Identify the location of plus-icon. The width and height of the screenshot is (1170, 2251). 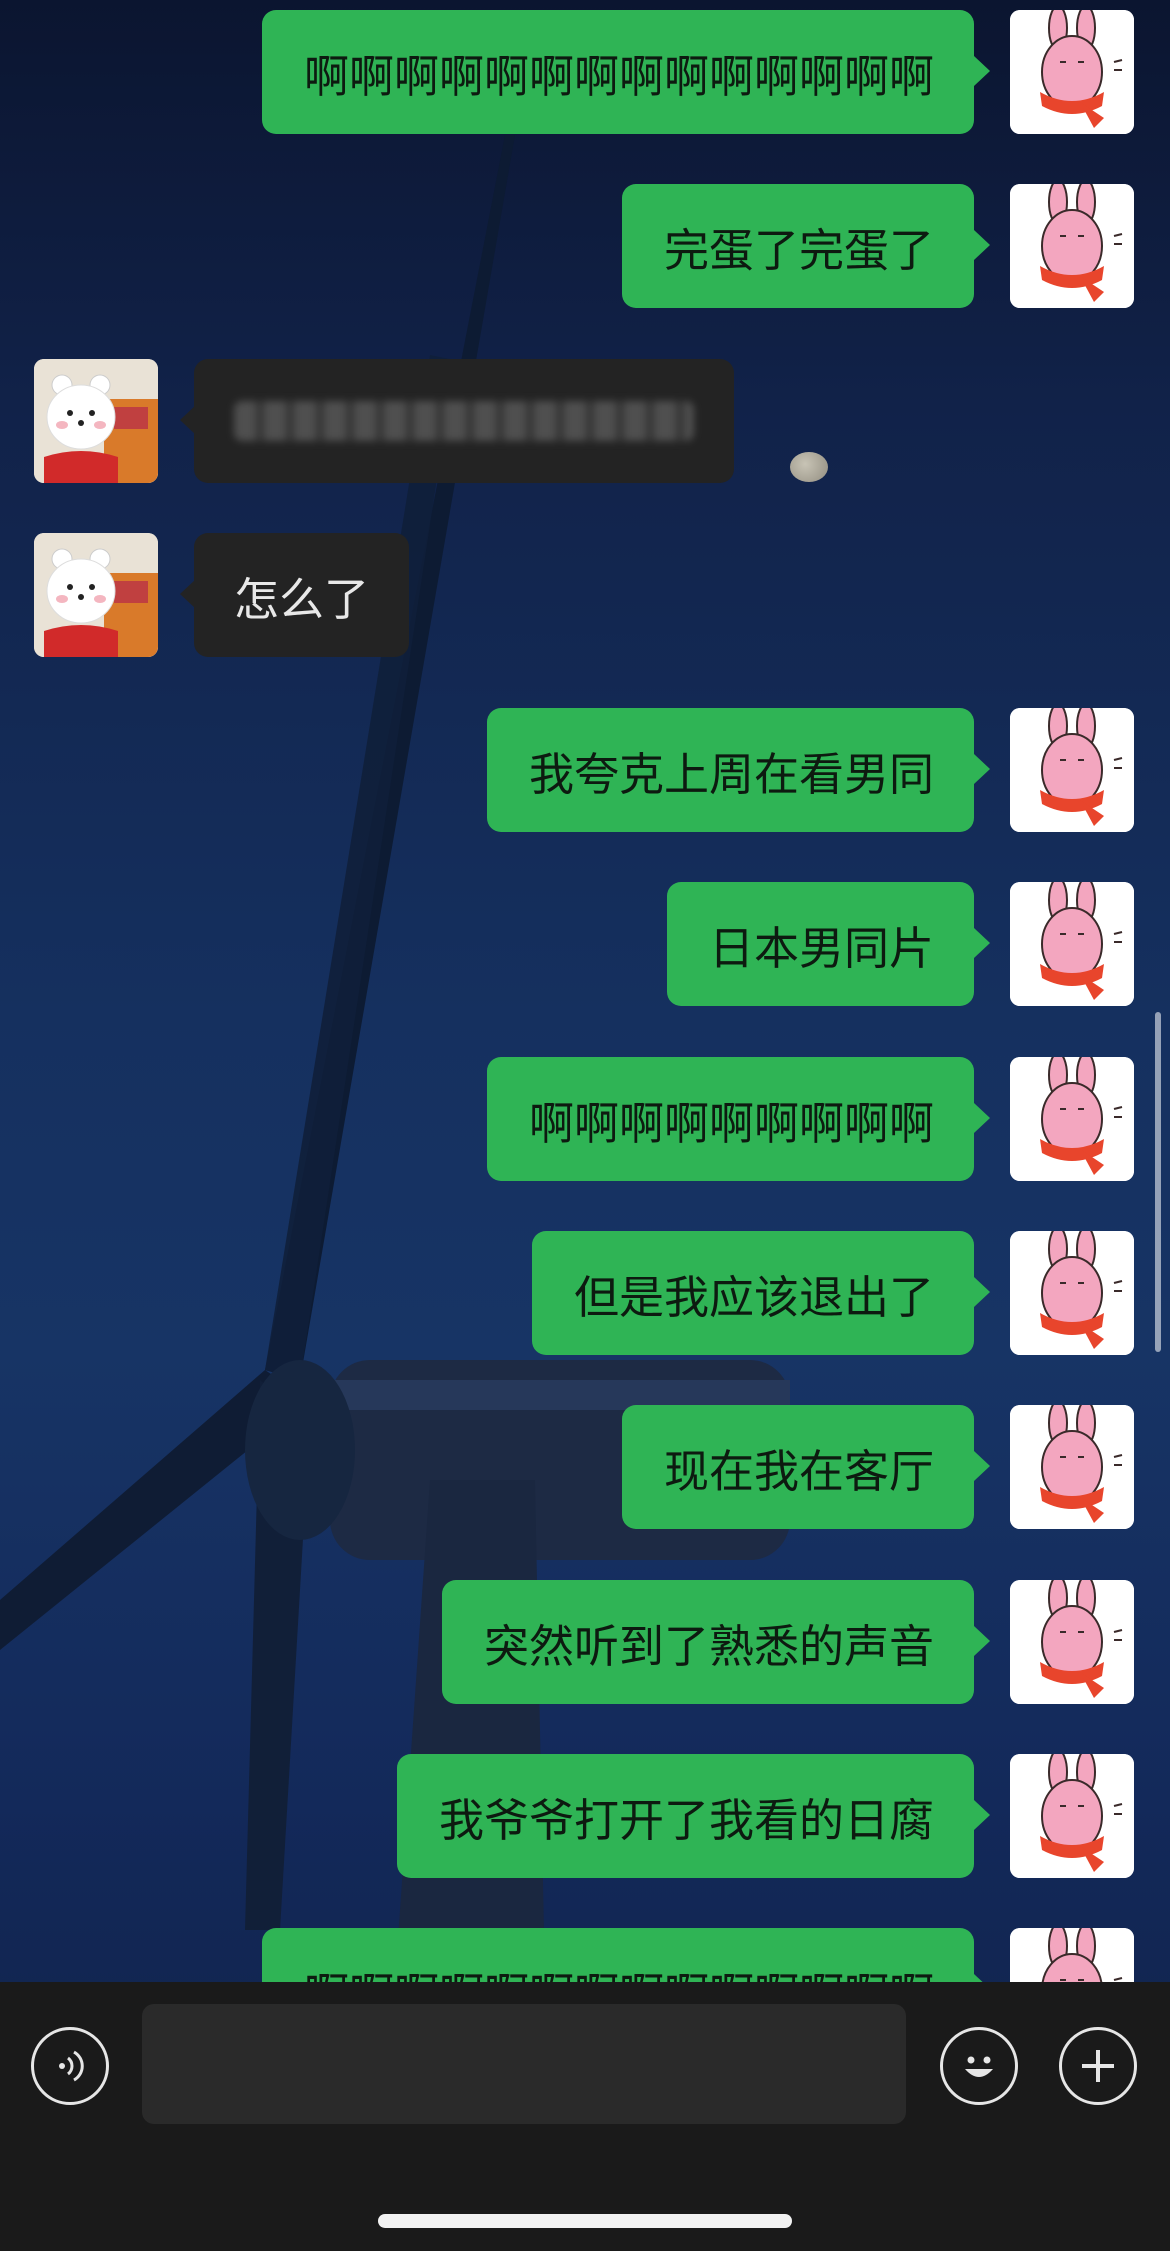
(1098, 2066).